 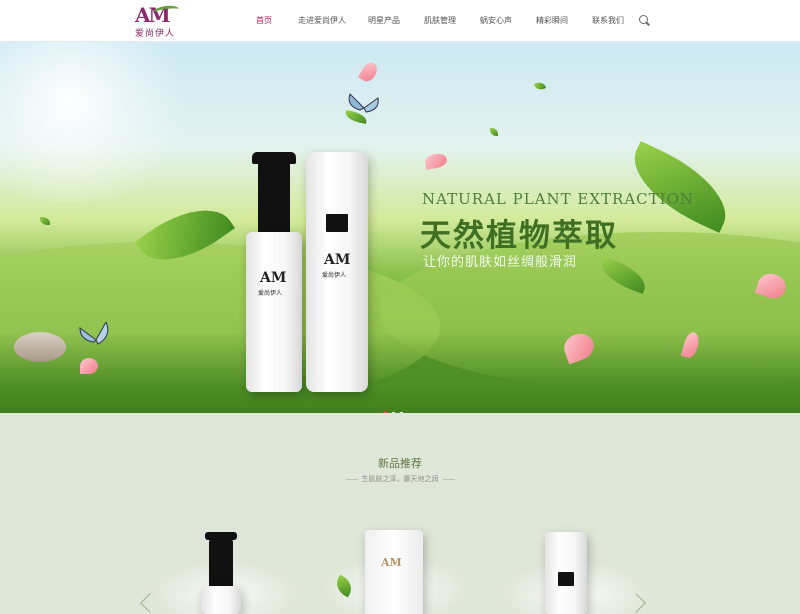 I want to click on nav-item-testimonials: 蜗安心声, so click(x=496, y=20).